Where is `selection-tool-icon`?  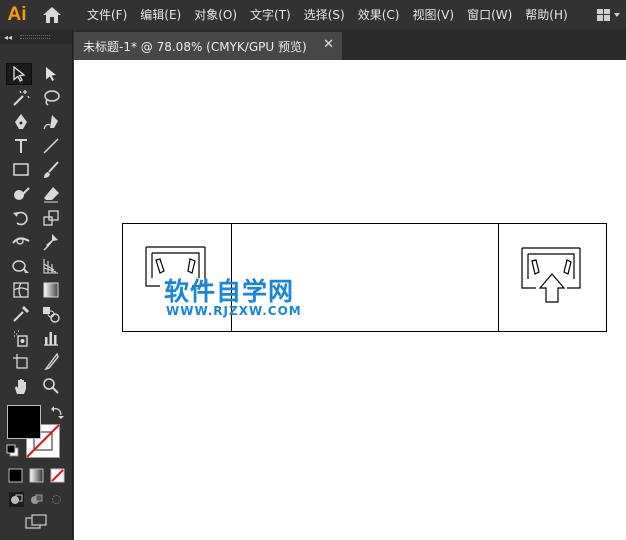 selection-tool-icon is located at coordinates (19, 74).